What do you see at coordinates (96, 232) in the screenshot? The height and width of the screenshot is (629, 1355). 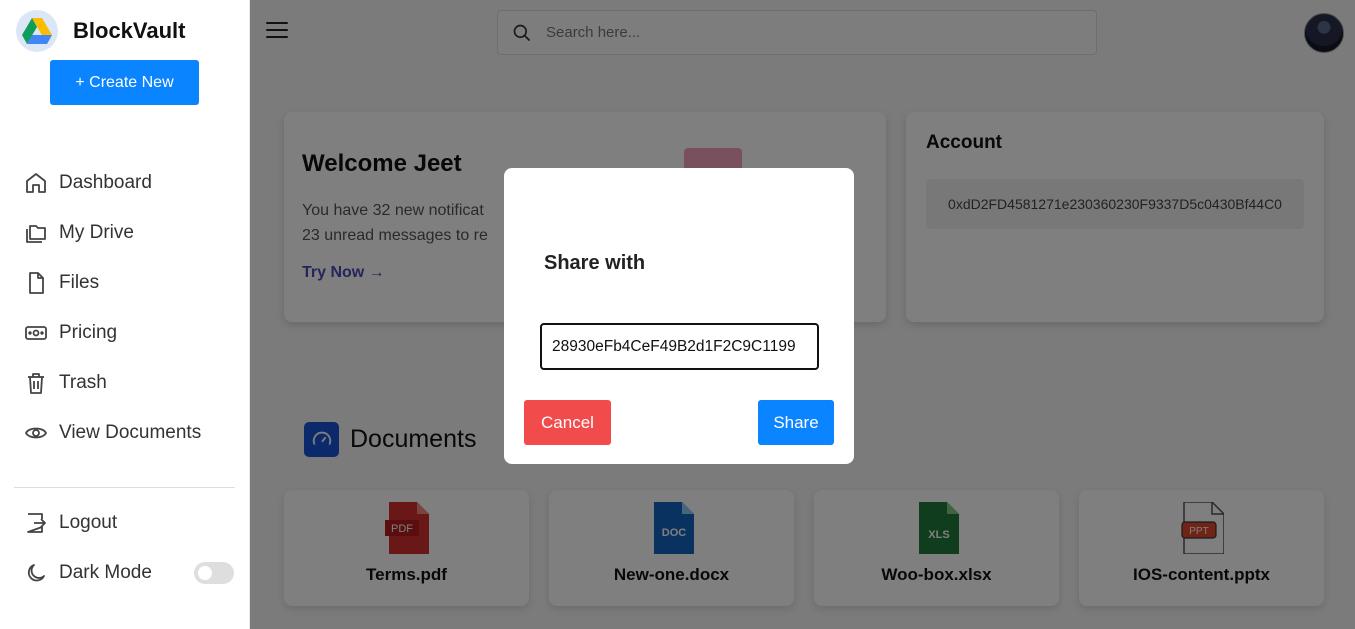 I see `sidebar-item-label: My Drive` at bounding box center [96, 232].